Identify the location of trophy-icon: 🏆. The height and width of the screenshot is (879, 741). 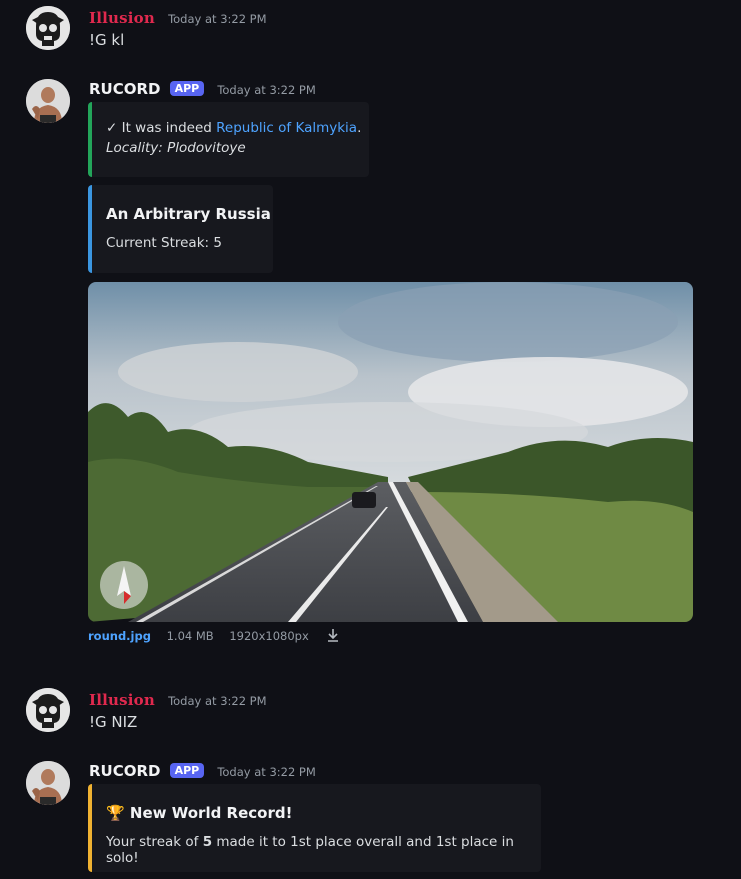
(115, 813).